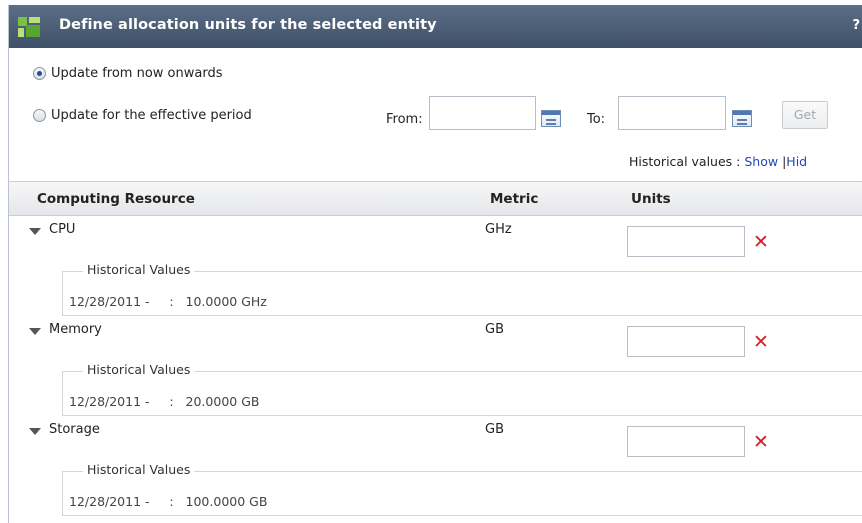 This screenshot has height=523, width=862. I want to click on update-period-option: Update for the effective period, so click(142, 115).